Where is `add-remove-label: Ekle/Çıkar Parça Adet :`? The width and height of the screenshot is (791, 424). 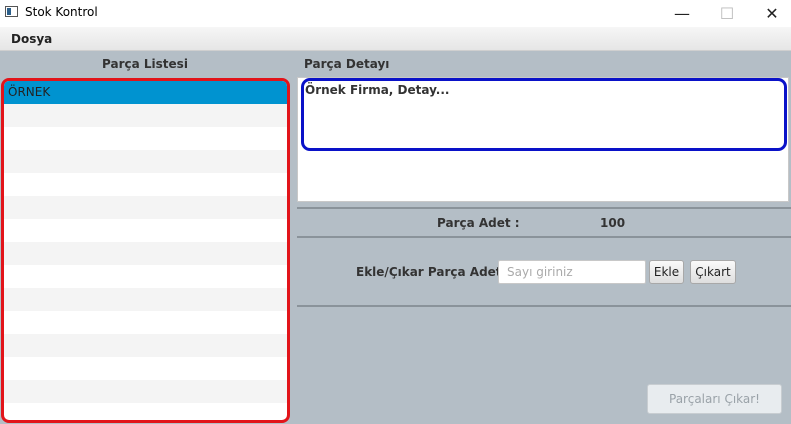 add-remove-label: Ekle/Çıkar Parça Adet : is located at coordinates (433, 272).